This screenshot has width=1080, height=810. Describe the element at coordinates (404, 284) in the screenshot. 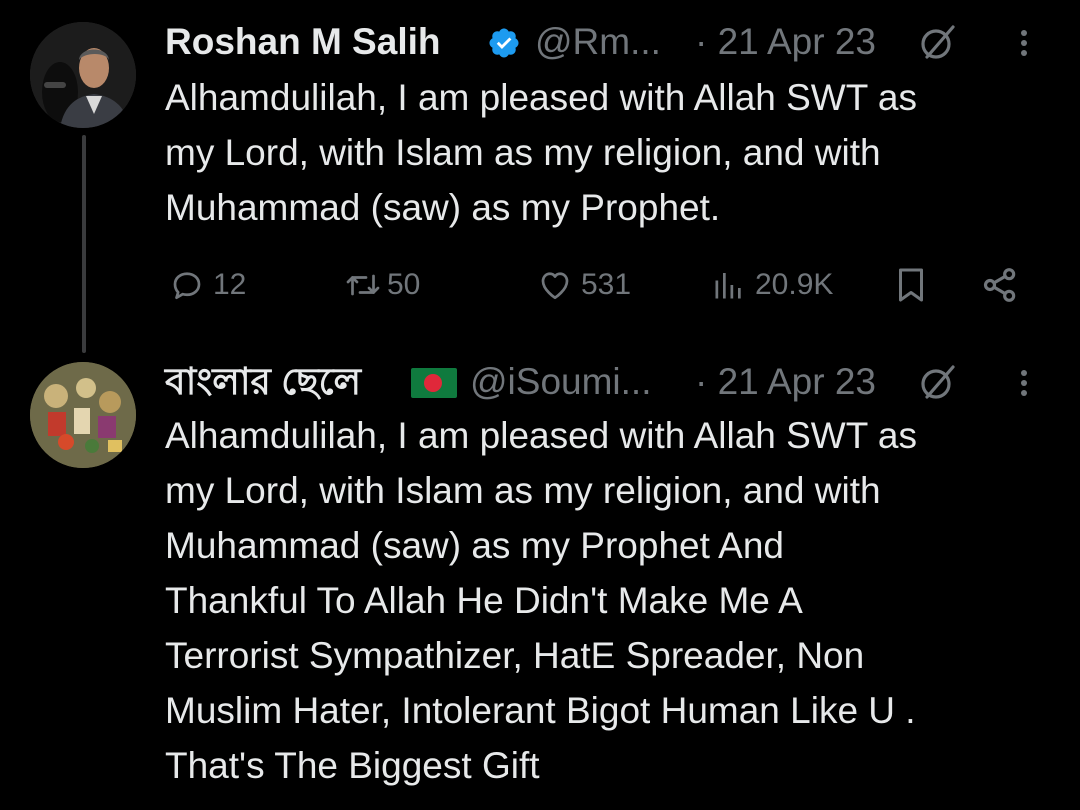

I see `repost-count: 50` at that location.